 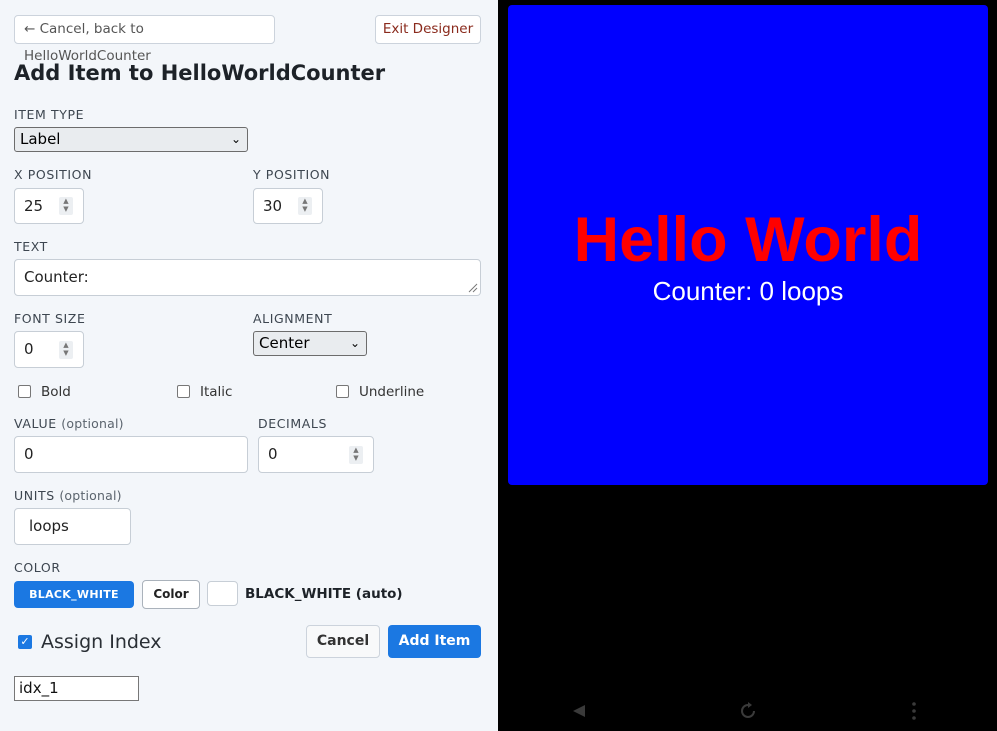 What do you see at coordinates (472, 287) in the screenshot?
I see `resize-handle-icon` at bounding box center [472, 287].